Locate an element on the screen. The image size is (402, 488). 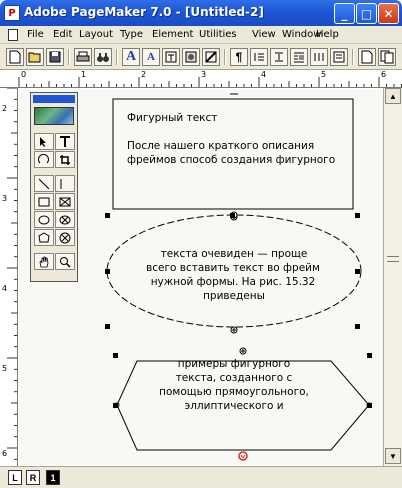
ellipse-frame-tool-icon is located at coordinates (65, 219).